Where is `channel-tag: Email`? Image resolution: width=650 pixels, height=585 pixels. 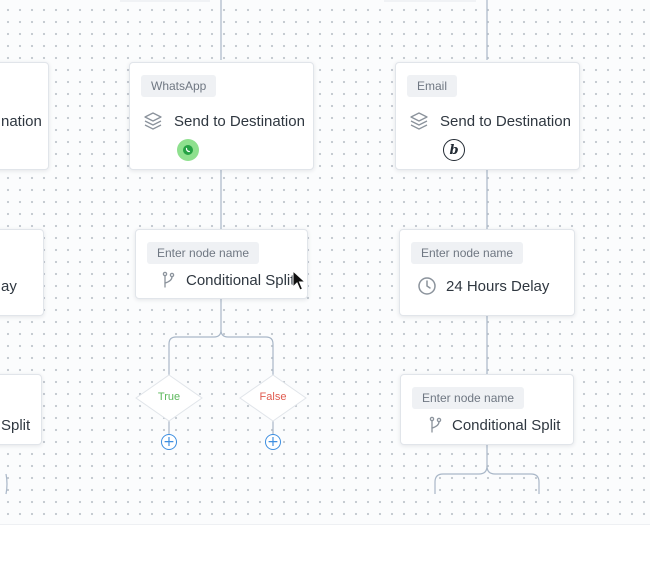 channel-tag: Email is located at coordinates (432, 86).